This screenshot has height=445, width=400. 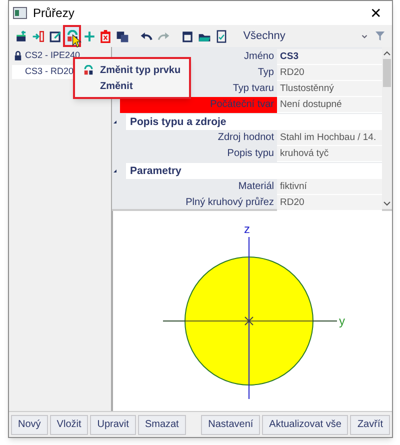 What do you see at coordinates (53, 13) in the screenshot?
I see `window-title: Průřezy` at bounding box center [53, 13].